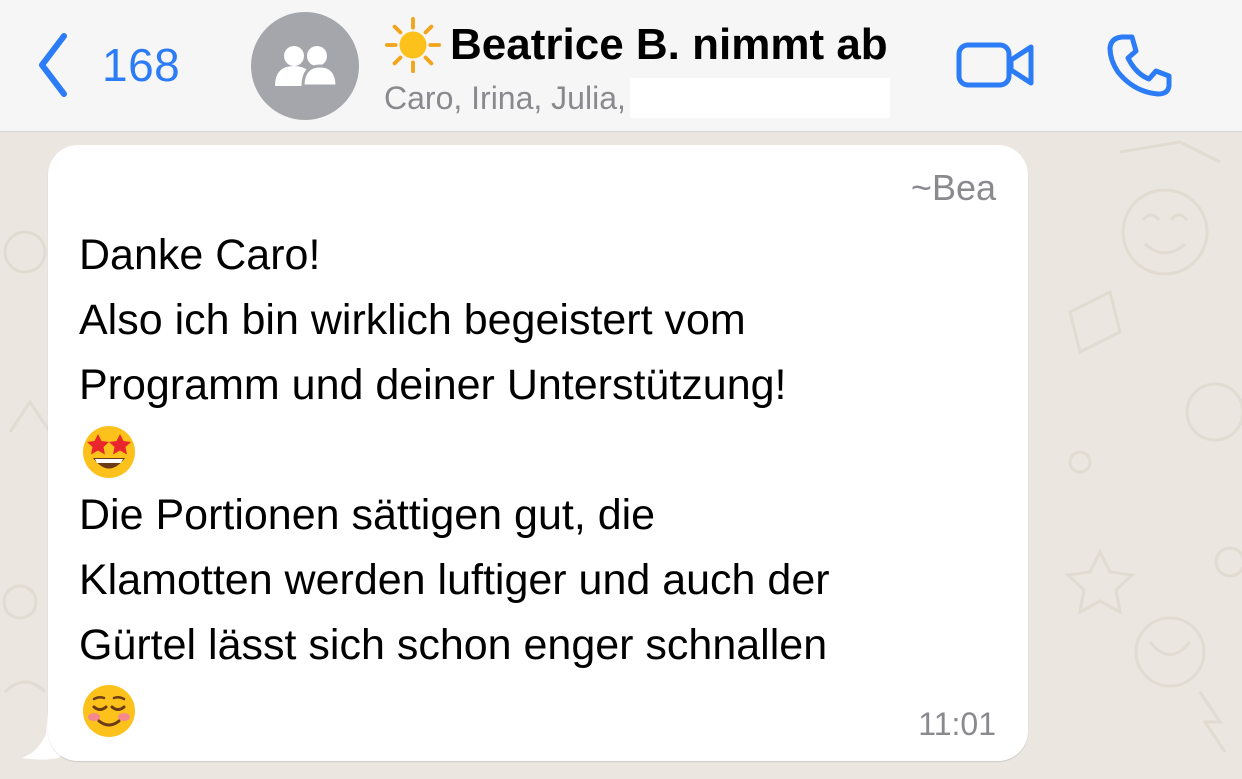 This screenshot has height=779, width=1242. What do you see at coordinates (996, 65) in the screenshot?
I see `video-call-icon` at bounding box center [996, 65].